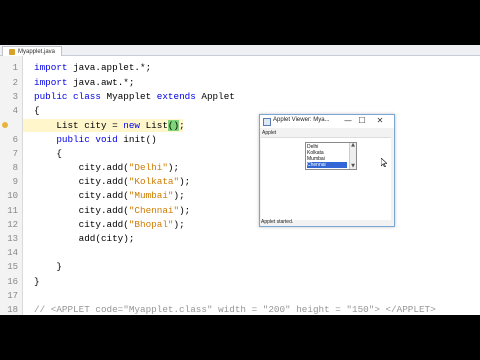 This screenshot has height=360, width=480. Describe the element at coordinates (348, 121) in the screenshot. I see `minimize-button: —` at that location.